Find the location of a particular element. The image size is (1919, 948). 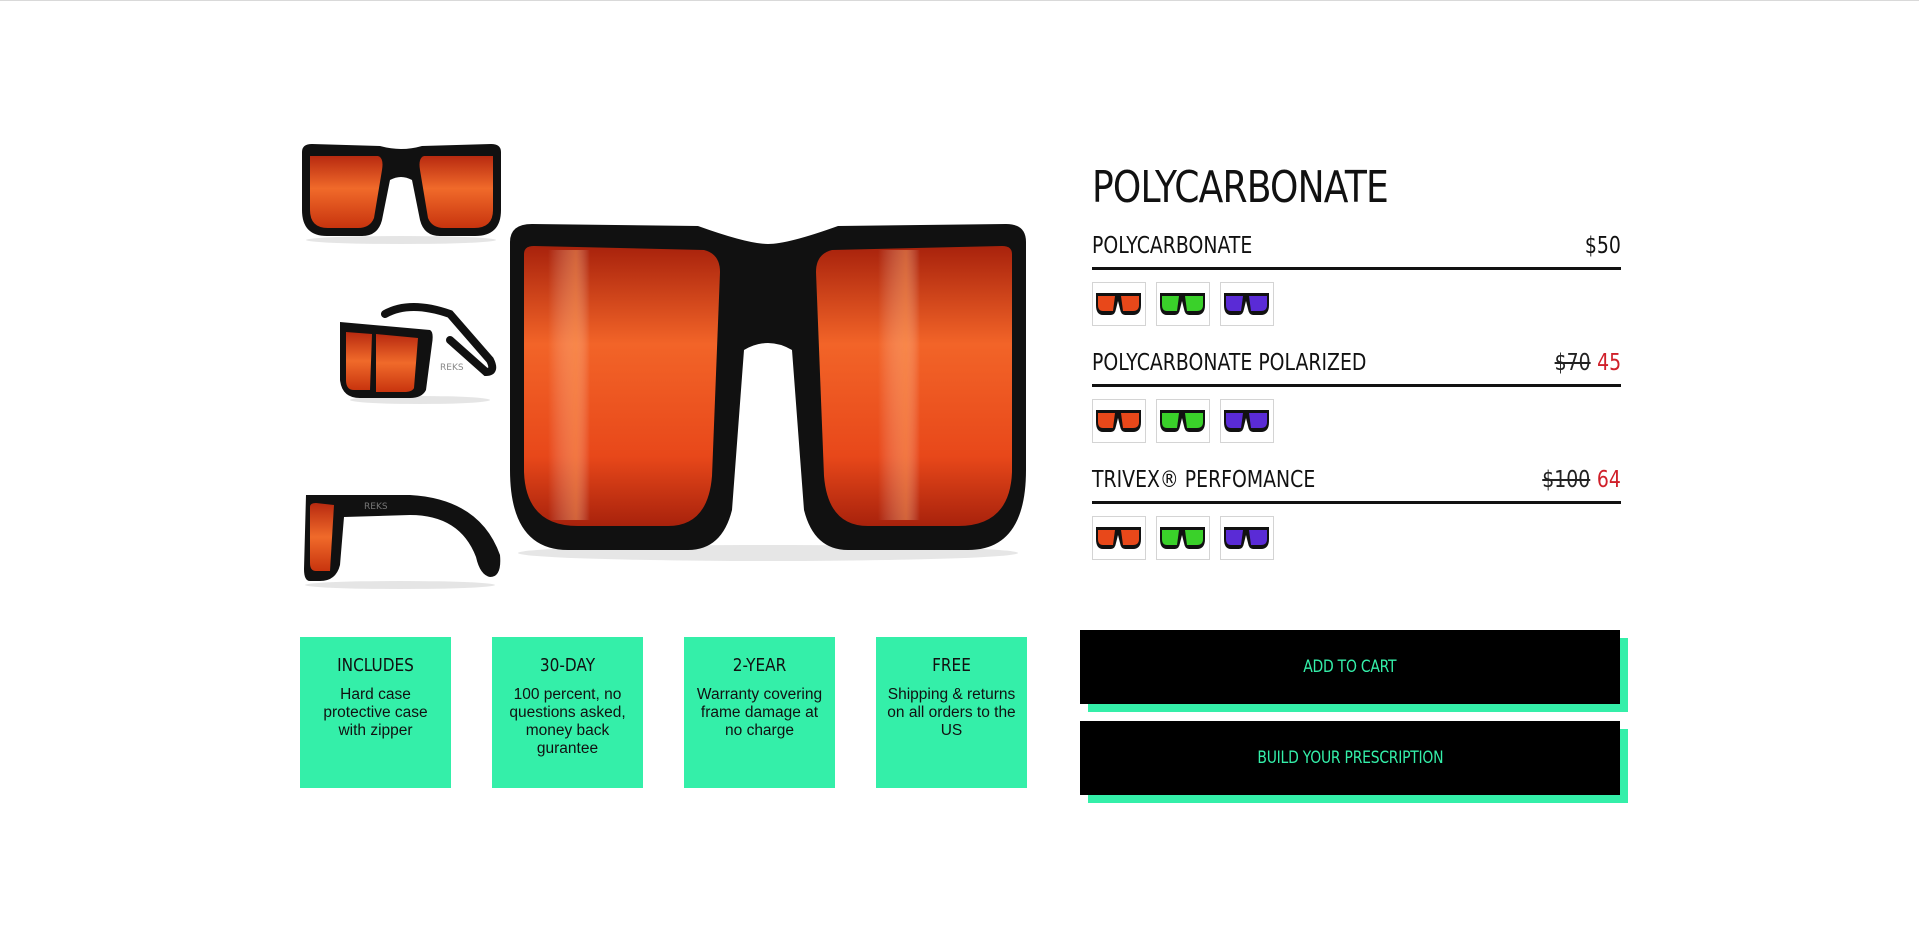

variant-header: POLYCARBONATE POLARIZED $70 45 is located at coordinates (1356, 368).